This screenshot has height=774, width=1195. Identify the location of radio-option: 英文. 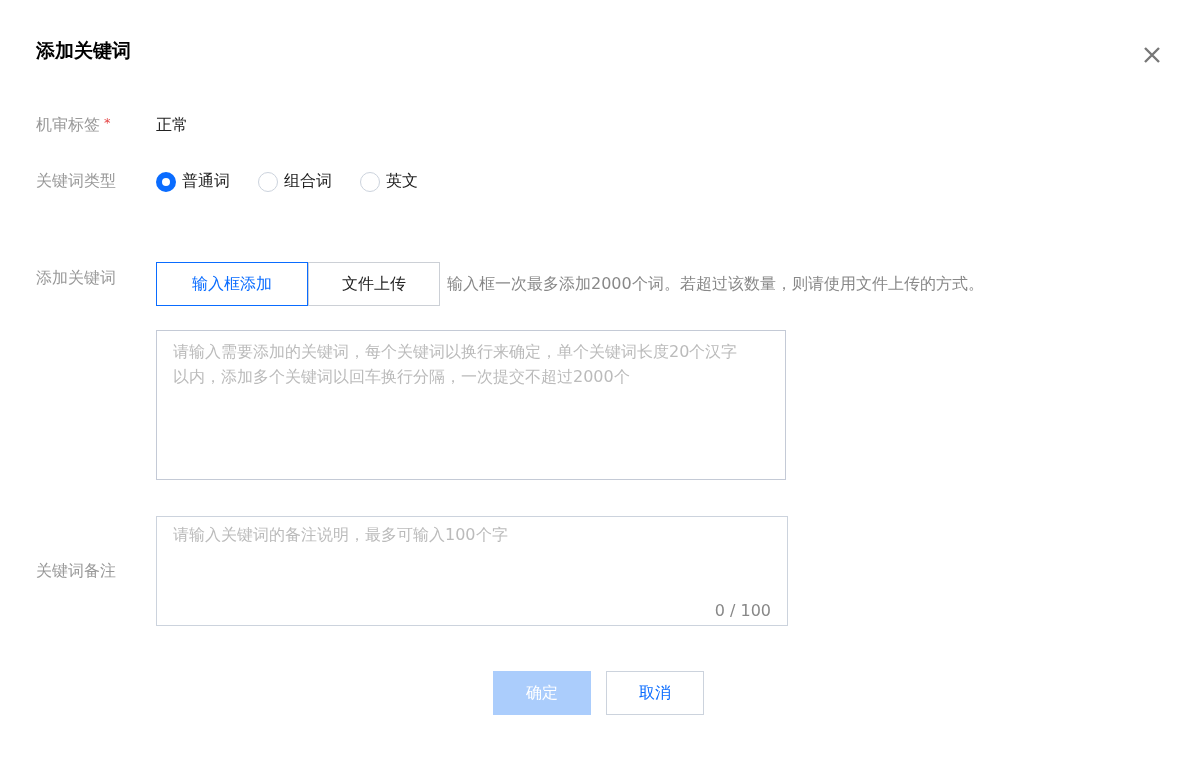
(389, 181).